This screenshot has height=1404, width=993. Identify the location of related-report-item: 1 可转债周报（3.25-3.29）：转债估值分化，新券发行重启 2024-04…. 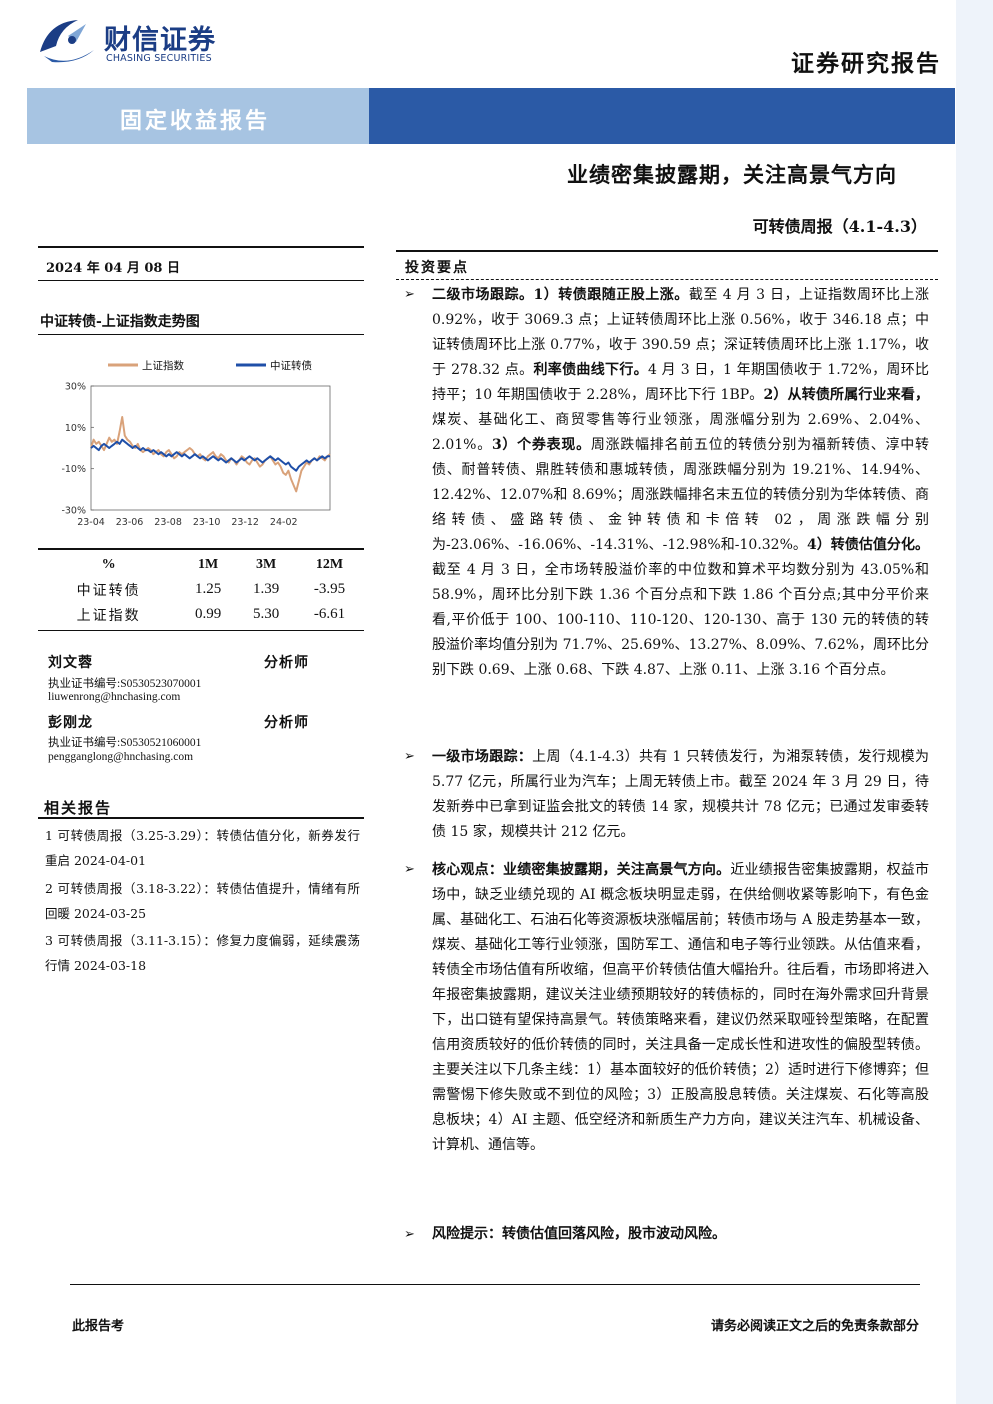
(202, 848).